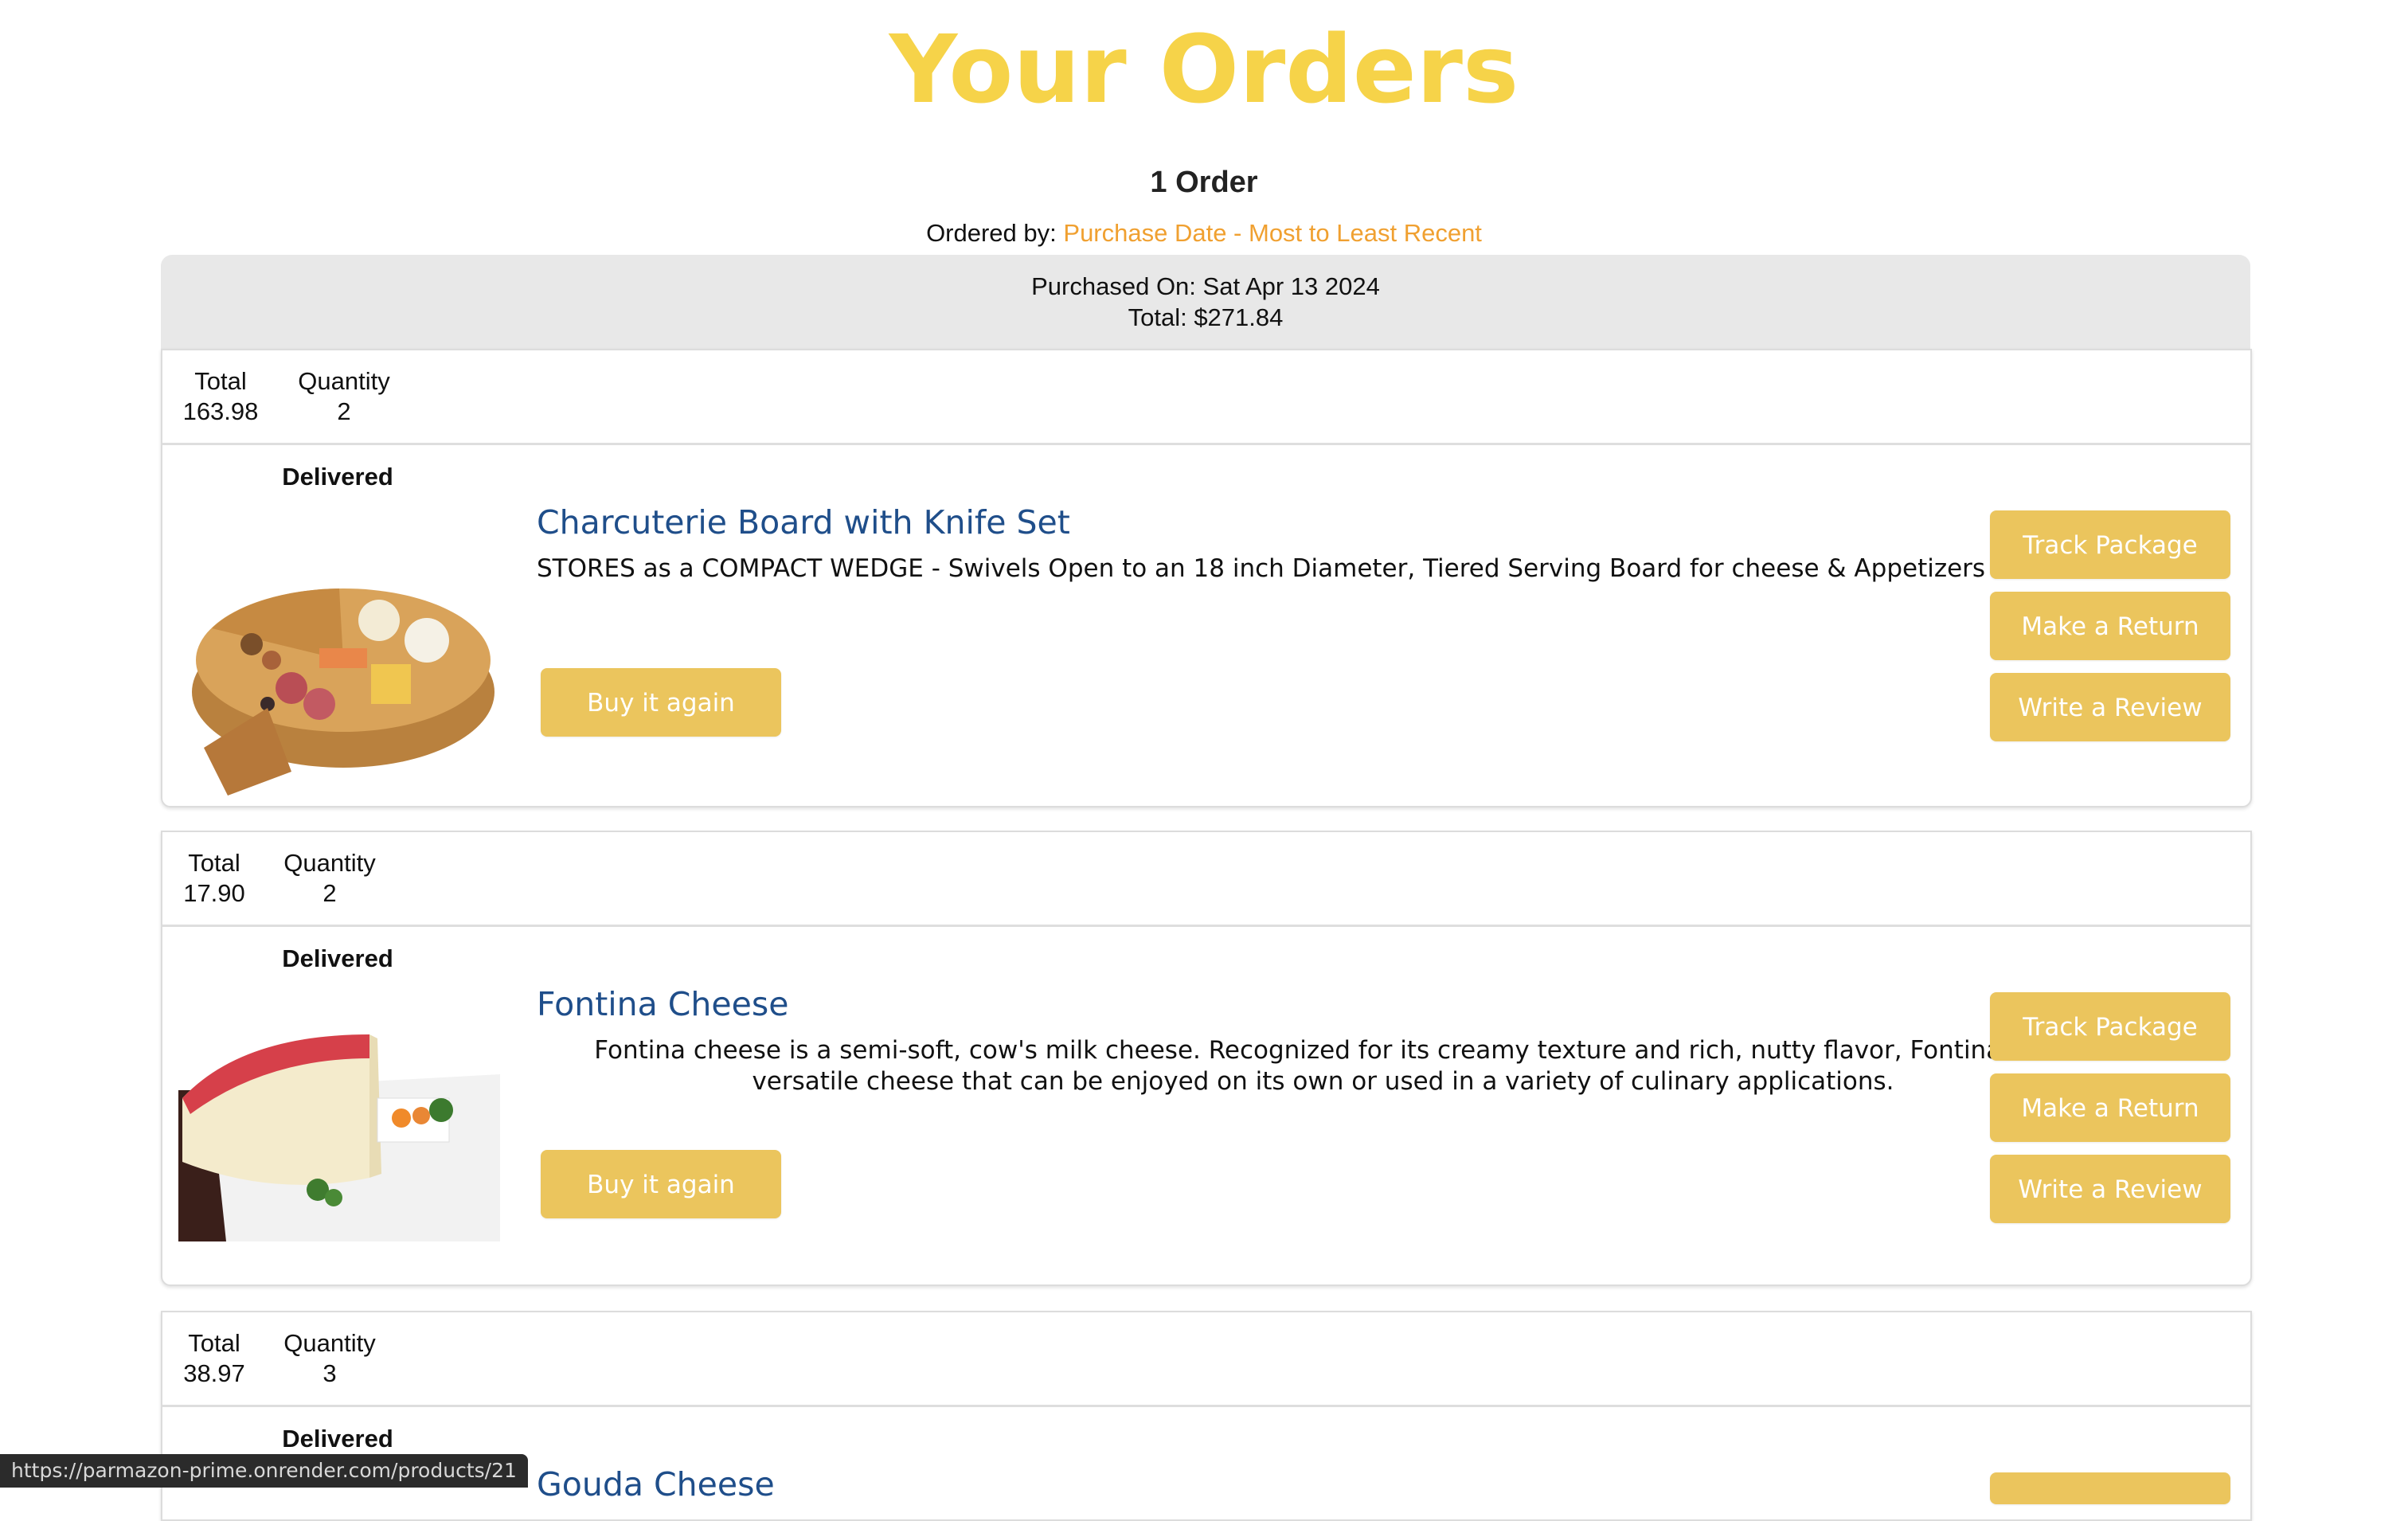  I want to click on order-total: Total: $271.84, so click(1206, 317).